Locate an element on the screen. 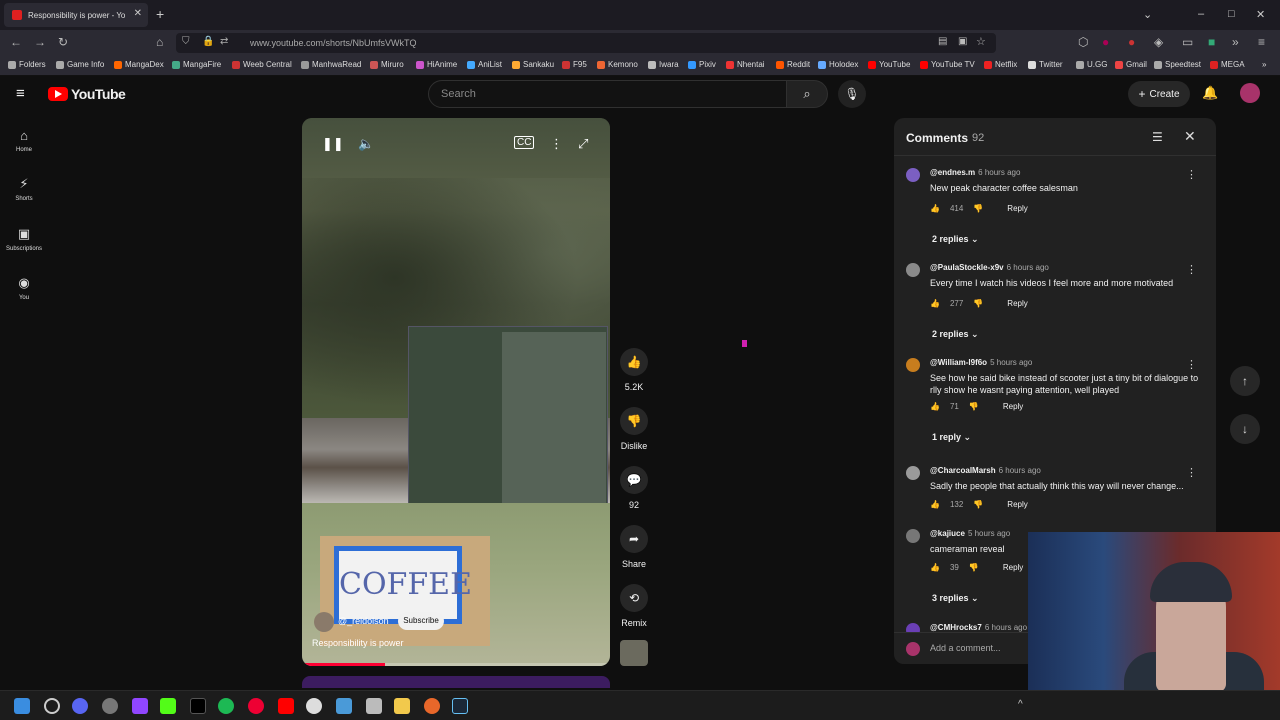 This screenshot has height=720, width=1280. search-taskbar-icon is located at coordinates (52, 706).